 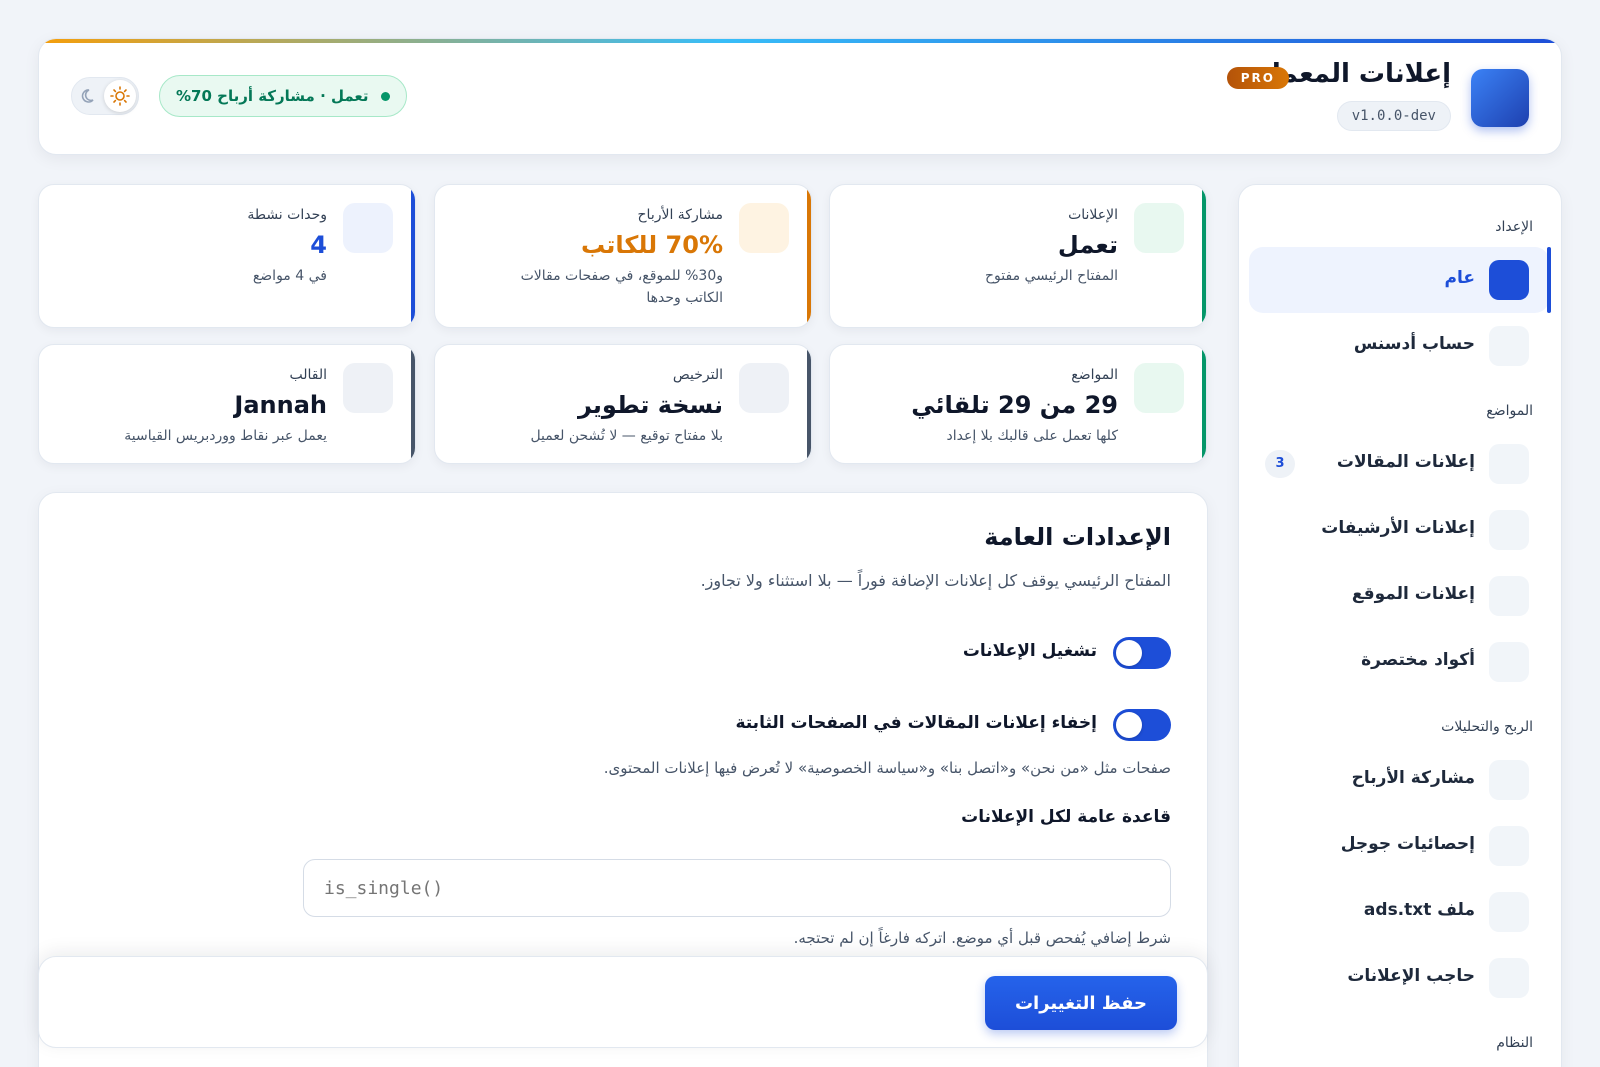 I want to click on save-button: حفظ التغييرات, so click(x=1081, y=1003).